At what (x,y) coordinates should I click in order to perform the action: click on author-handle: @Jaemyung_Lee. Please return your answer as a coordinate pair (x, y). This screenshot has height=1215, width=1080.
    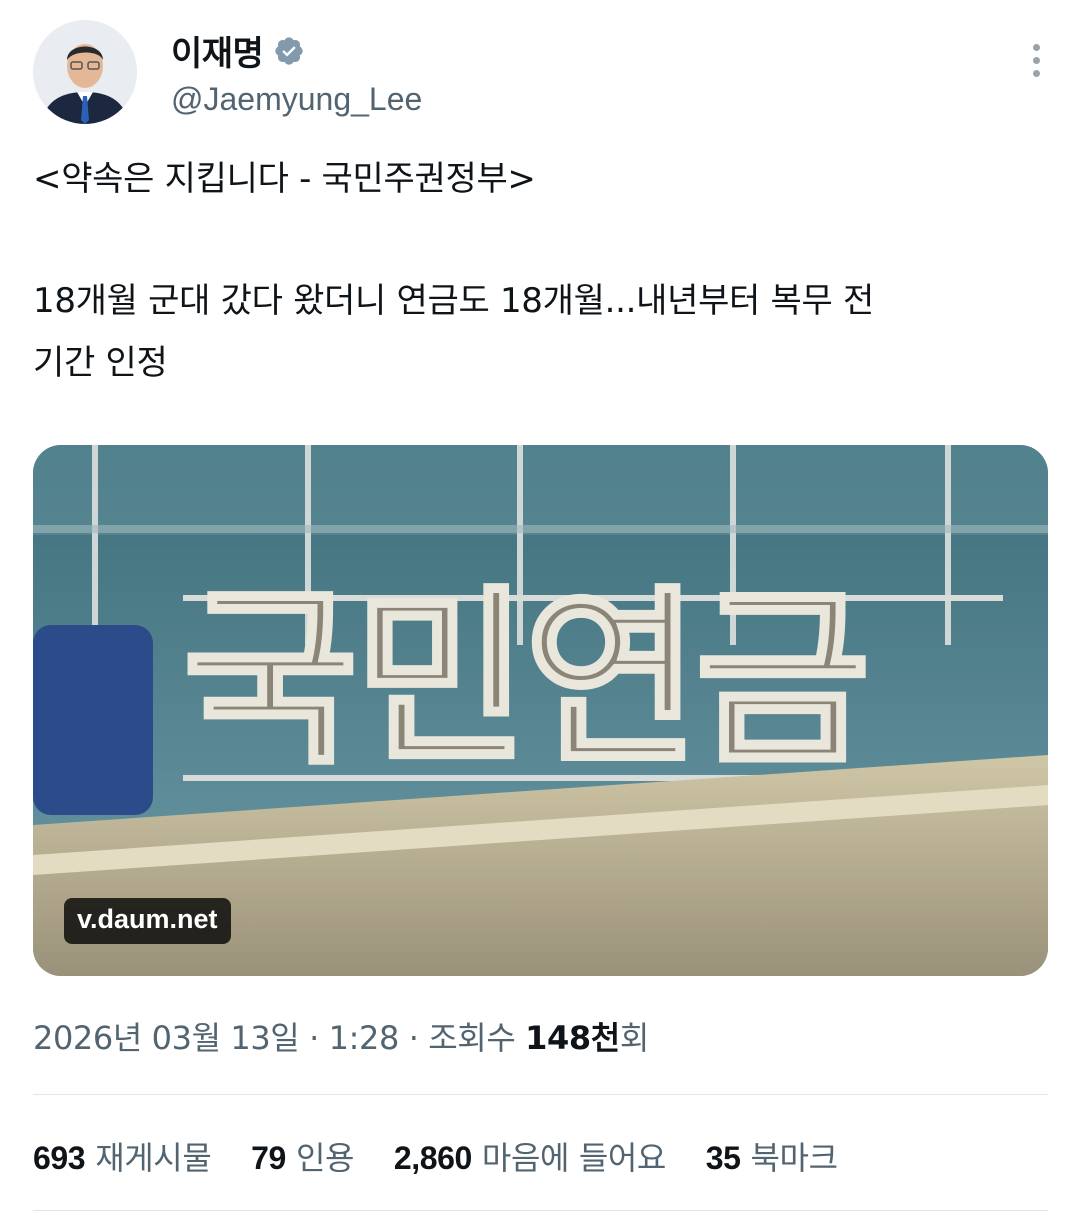
    Looking at the image, I should click on (296, 99).